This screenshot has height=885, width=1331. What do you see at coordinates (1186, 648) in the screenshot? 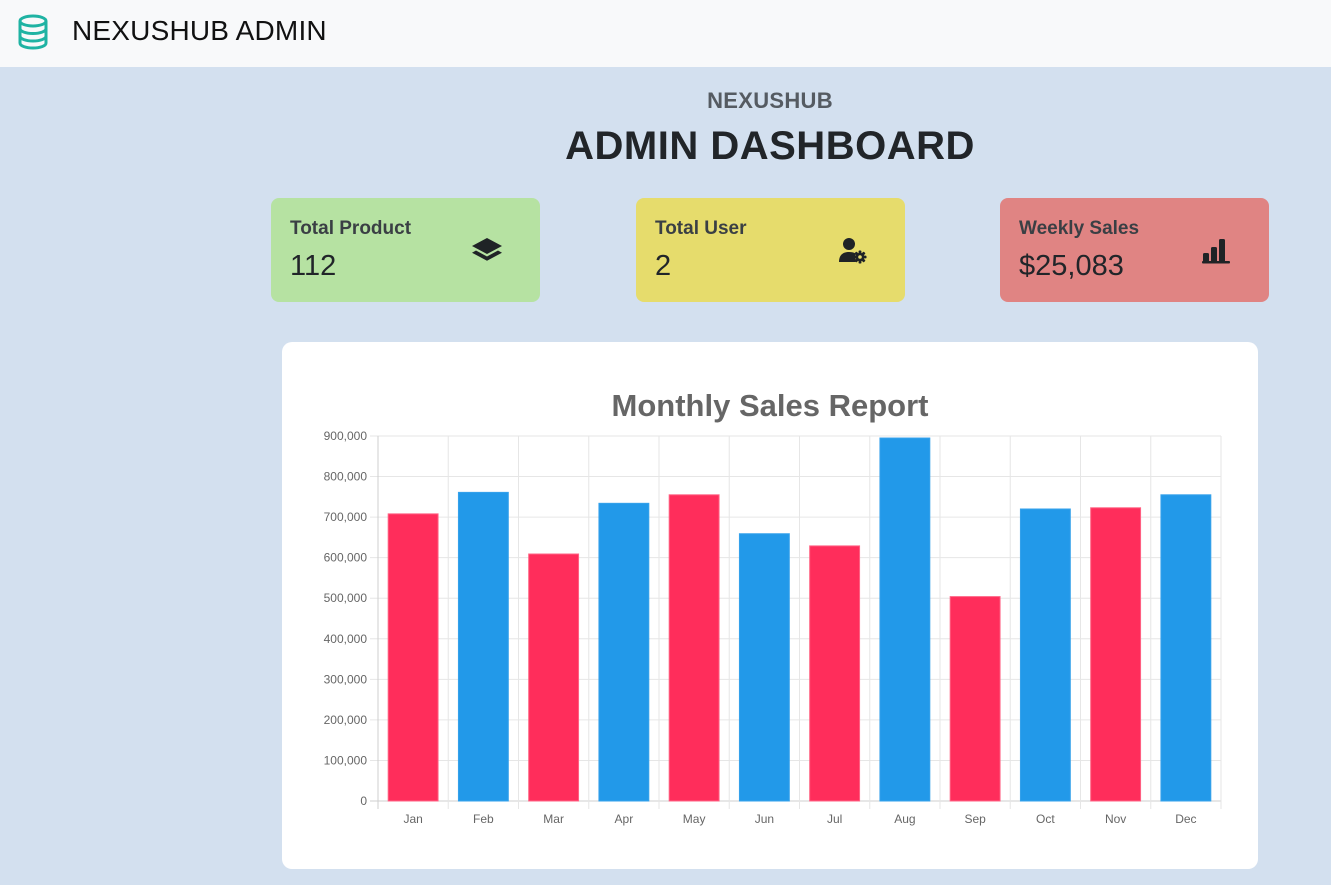
I see `bar-dec` at bounding box center [1186, 648].